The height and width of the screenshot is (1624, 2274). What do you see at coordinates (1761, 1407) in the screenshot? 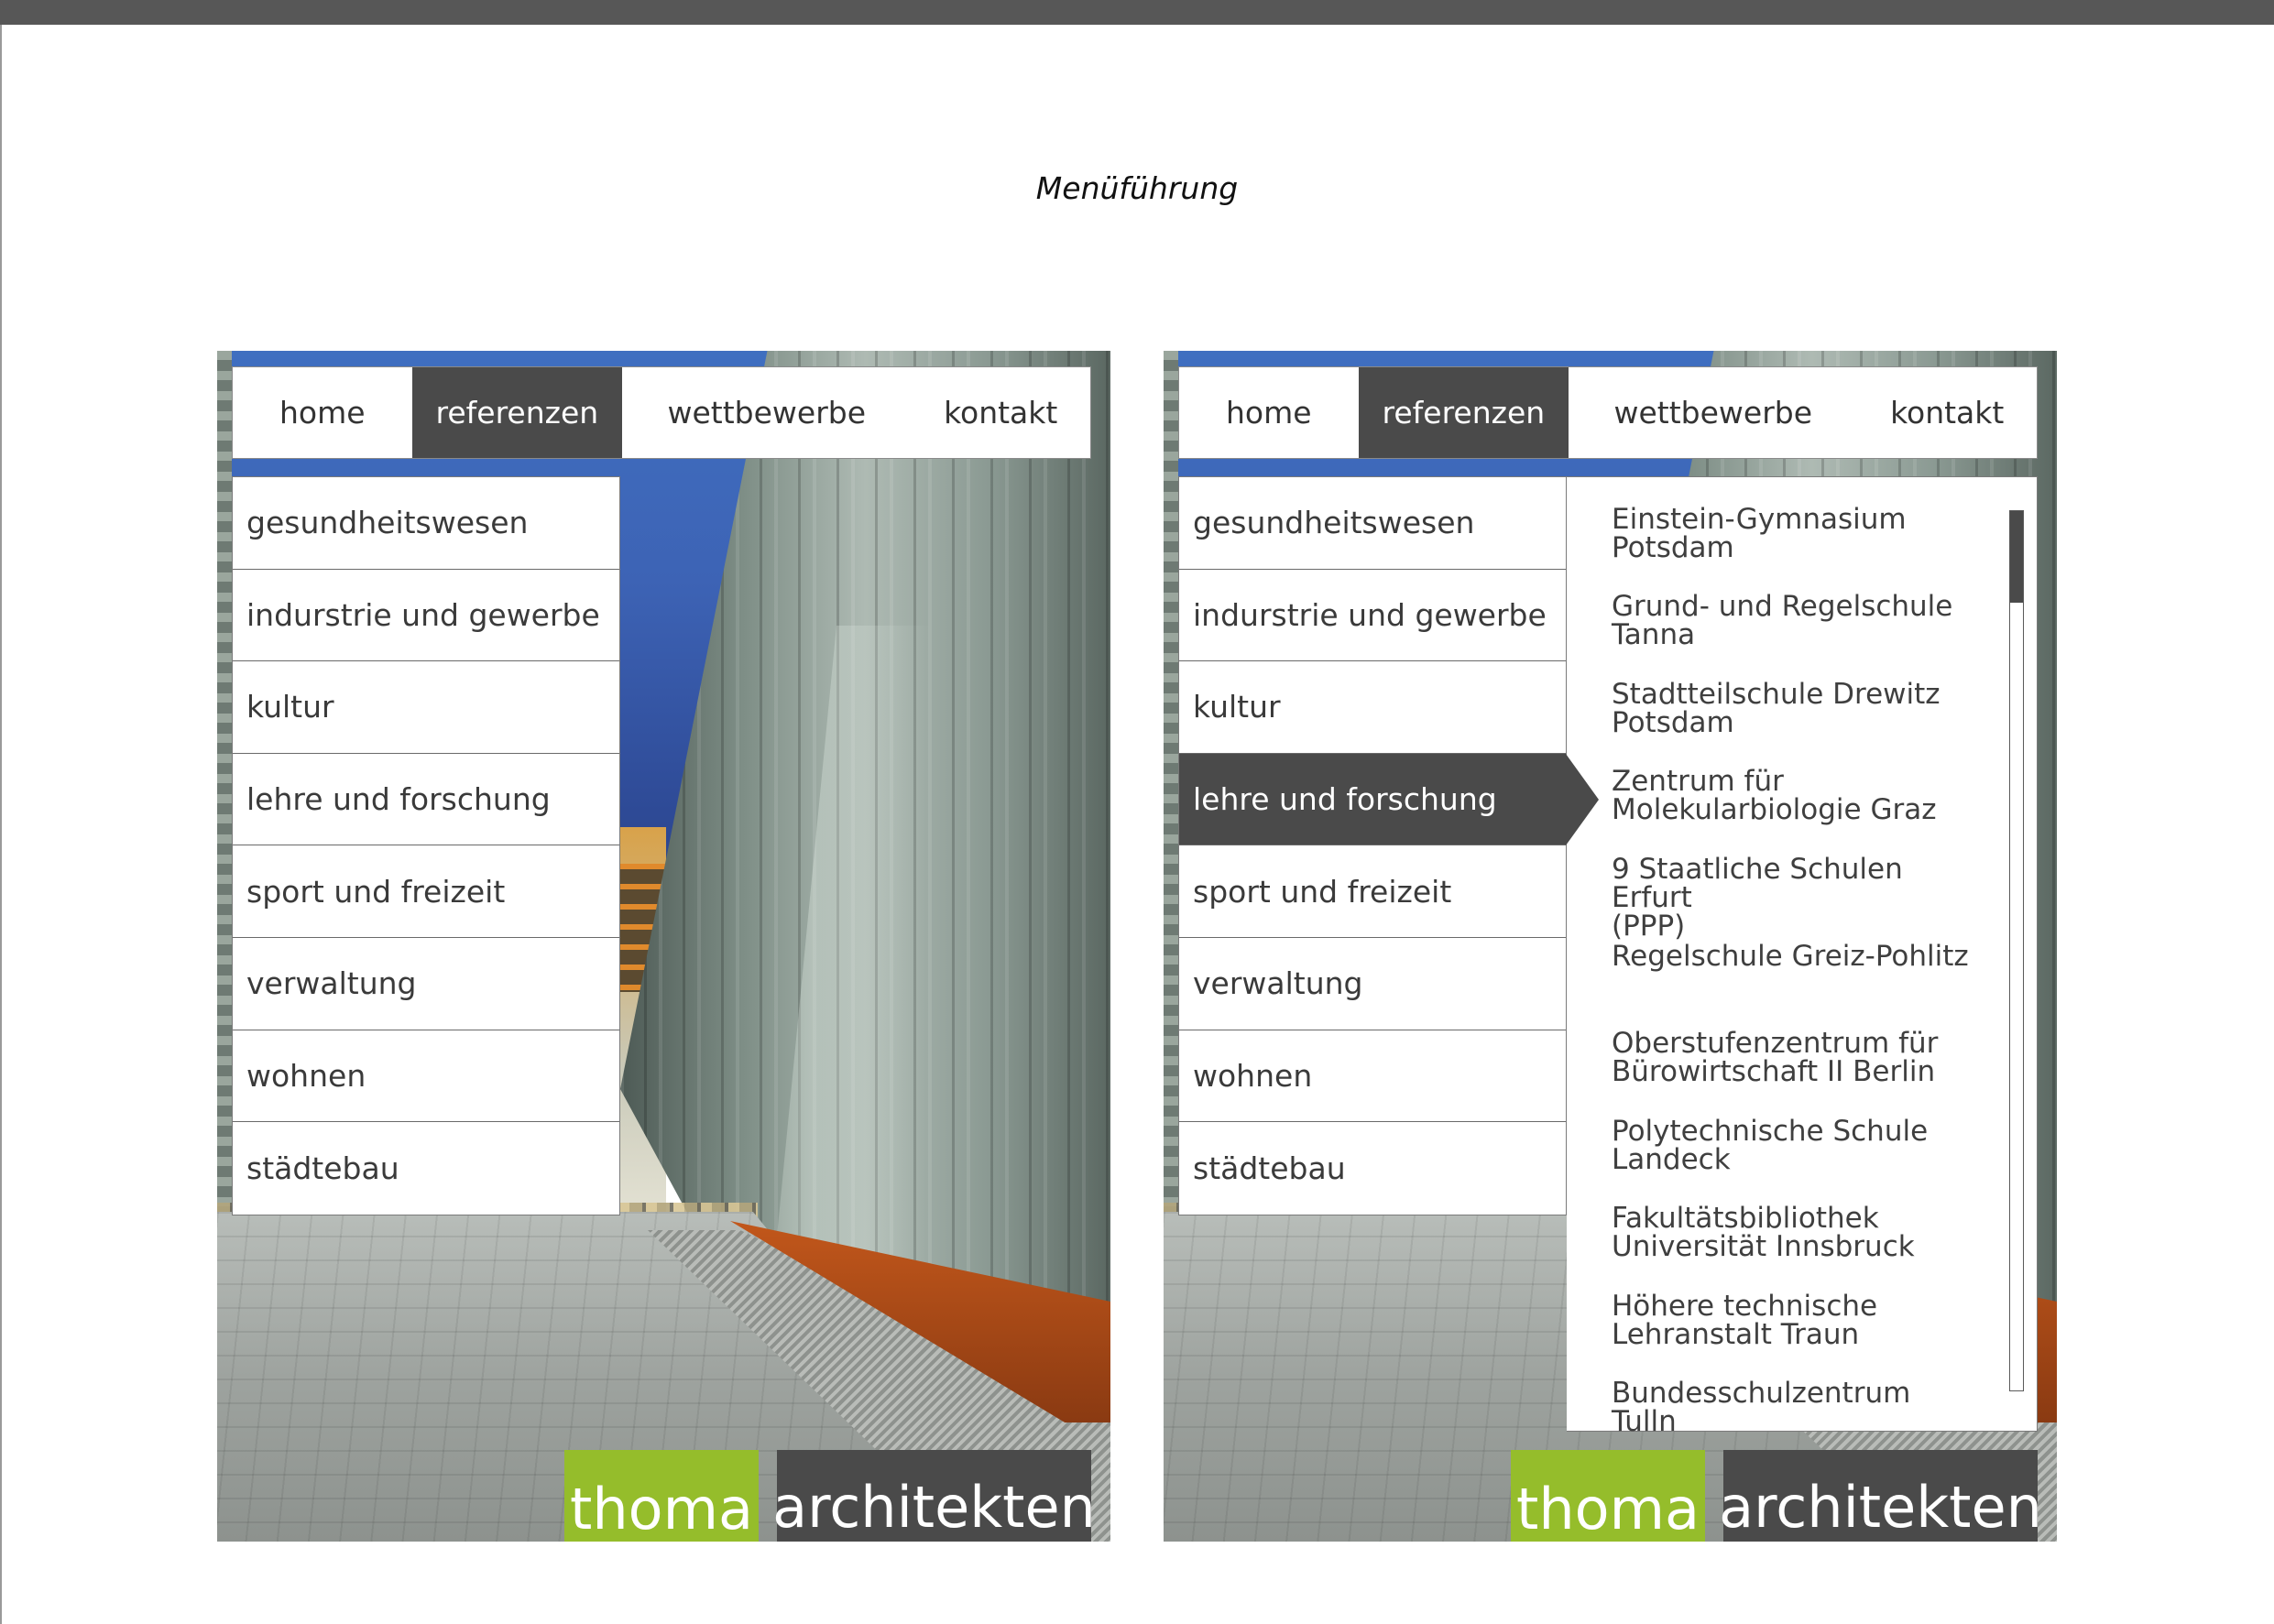
I see `project-item-line: Bundesschulzentrum Tulln` at bounding box center [1761, 1407].